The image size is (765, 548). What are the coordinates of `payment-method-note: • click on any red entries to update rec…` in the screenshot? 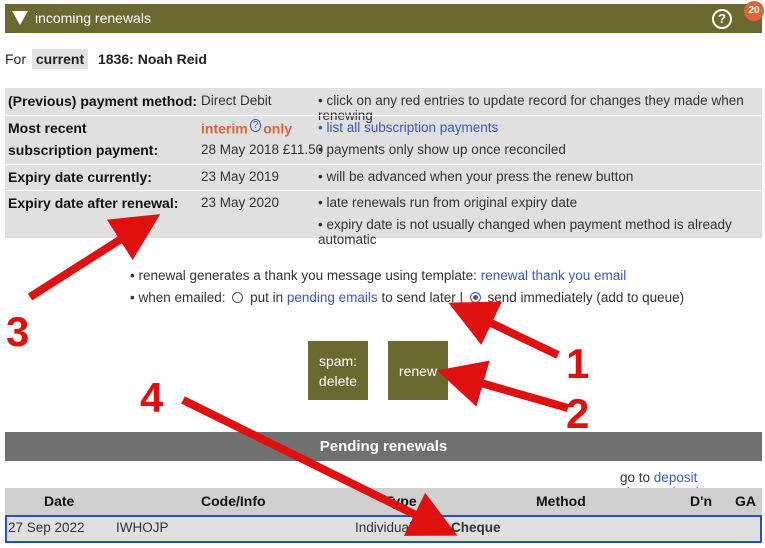 It's located at (531, 108).